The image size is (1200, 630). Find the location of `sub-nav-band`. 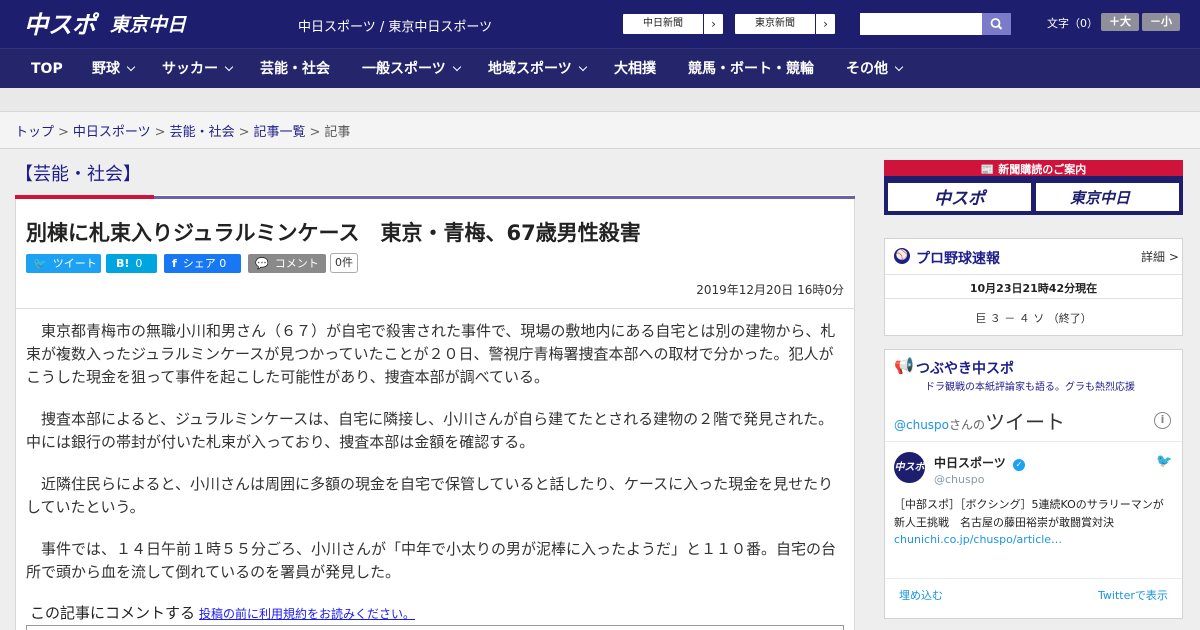

sub-nav-band is located at coordinates (600, 100).